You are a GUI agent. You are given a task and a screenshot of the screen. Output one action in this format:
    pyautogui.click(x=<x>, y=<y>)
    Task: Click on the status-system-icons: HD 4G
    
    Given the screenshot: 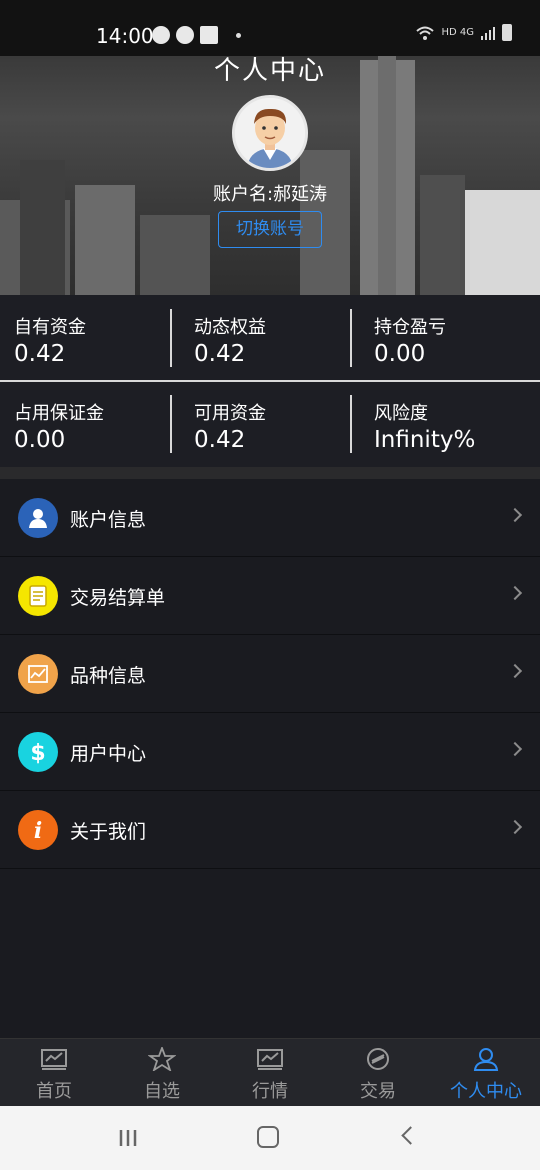 What is the action you would take?
    pyautogui.click(x=463, y=32)
    